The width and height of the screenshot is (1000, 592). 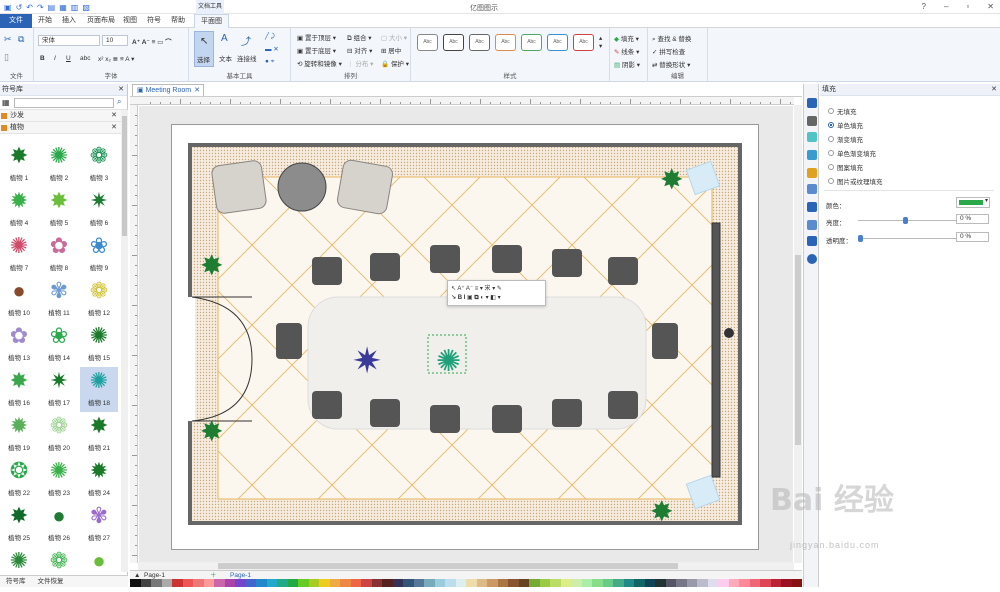 What do you see at coordinates (6, 102) in the screenshot?
I see `library-icon: ▦` at bounding box center [6, 102].